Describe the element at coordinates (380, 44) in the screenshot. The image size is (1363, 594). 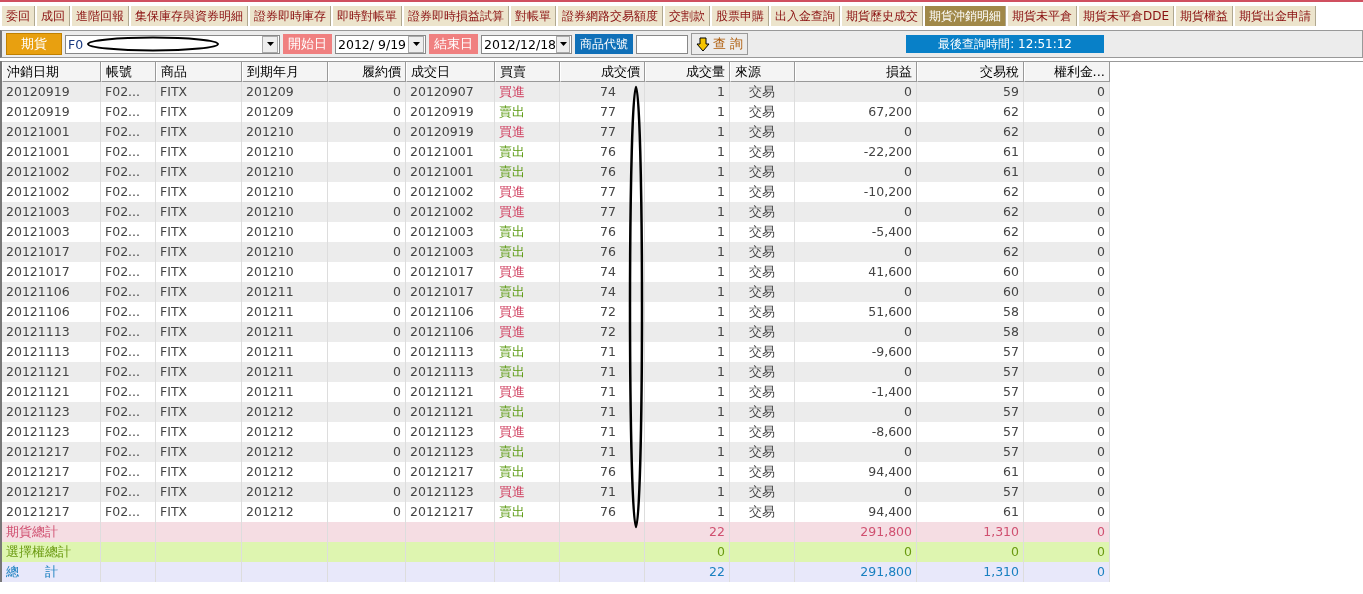
I see `start-date-dropdown: 2012/ 9/19` at that location.